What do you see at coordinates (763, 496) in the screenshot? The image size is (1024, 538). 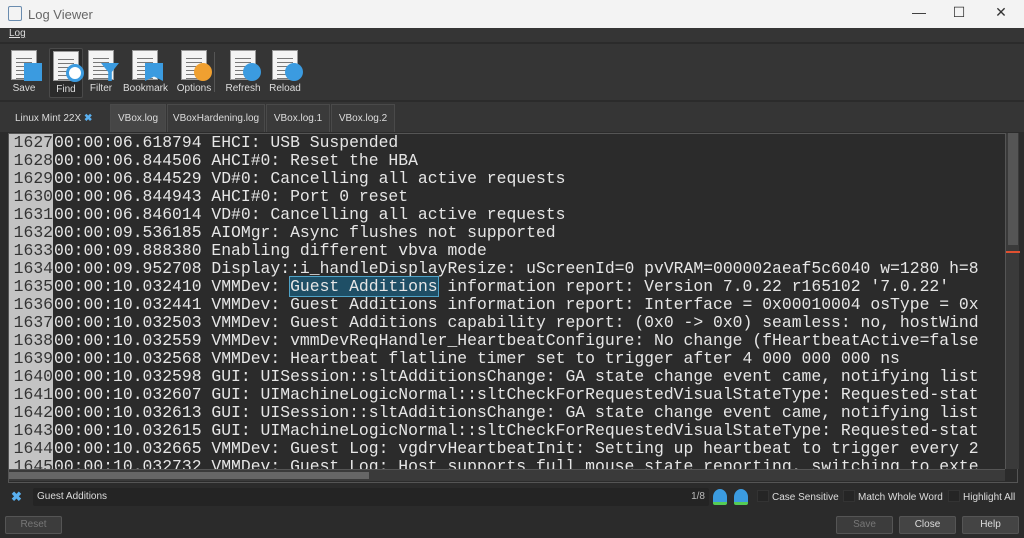 I see `case-sensitive-checkbox` at bounding box center [763, 496].